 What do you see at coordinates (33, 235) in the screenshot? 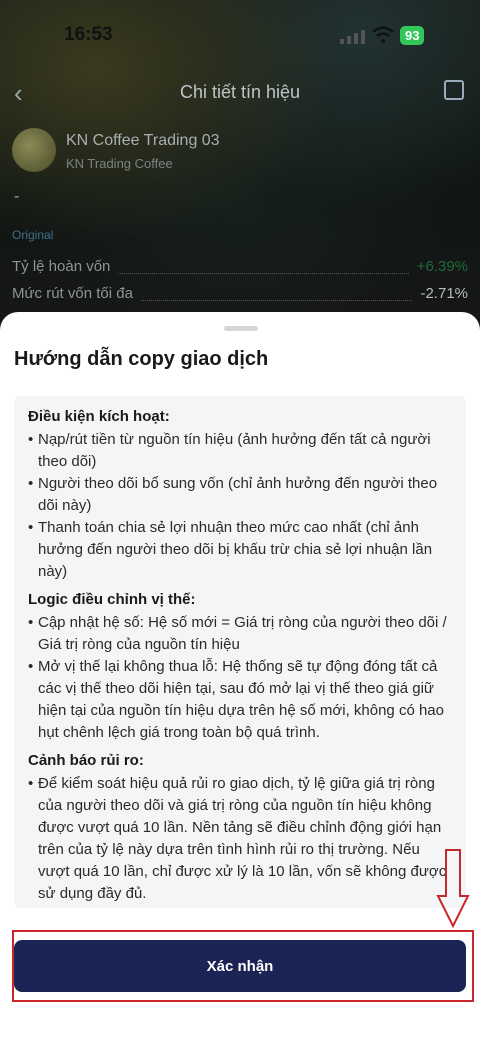
I see `original-tag: Original` at bounding box center [33, 235].